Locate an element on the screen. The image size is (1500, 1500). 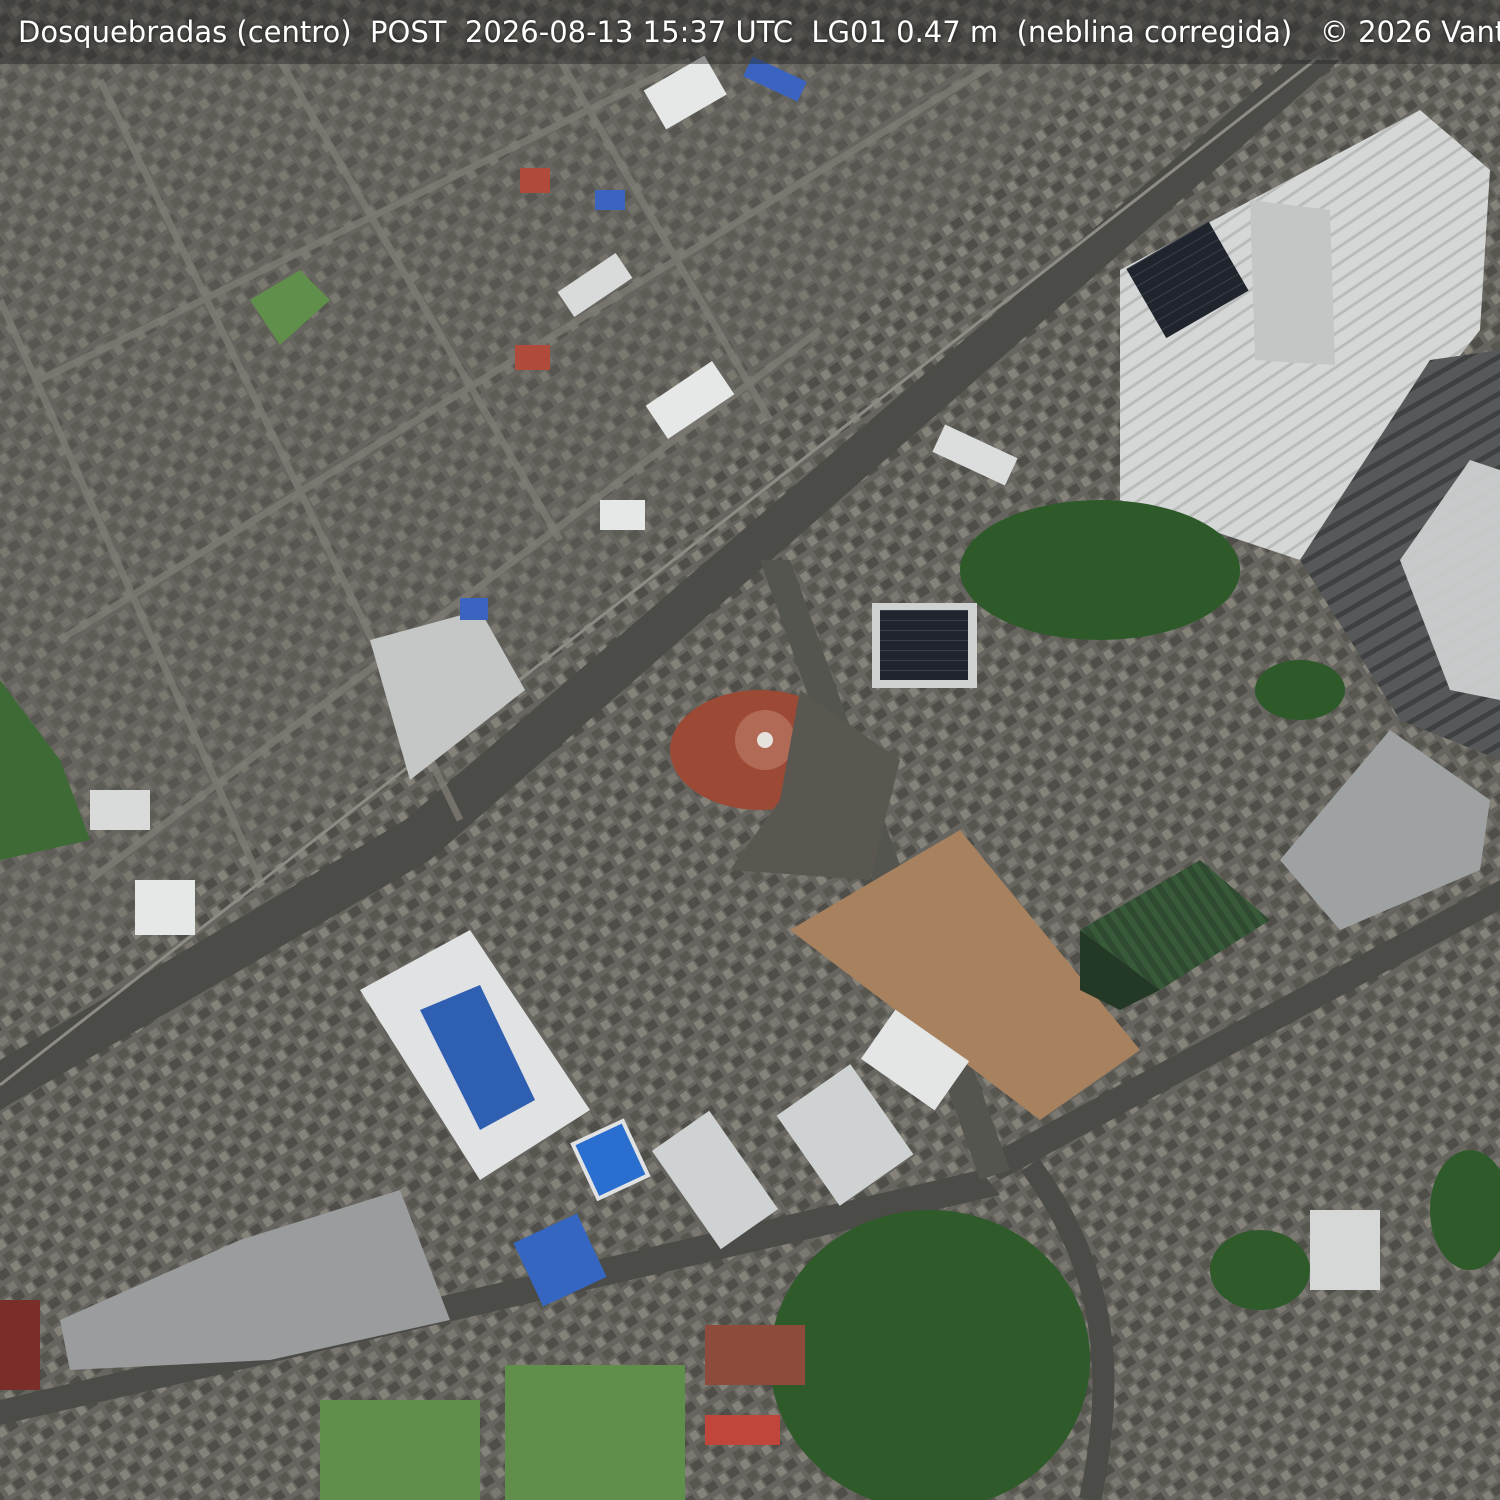
church-dome-center is located at coordinates (765, 740).